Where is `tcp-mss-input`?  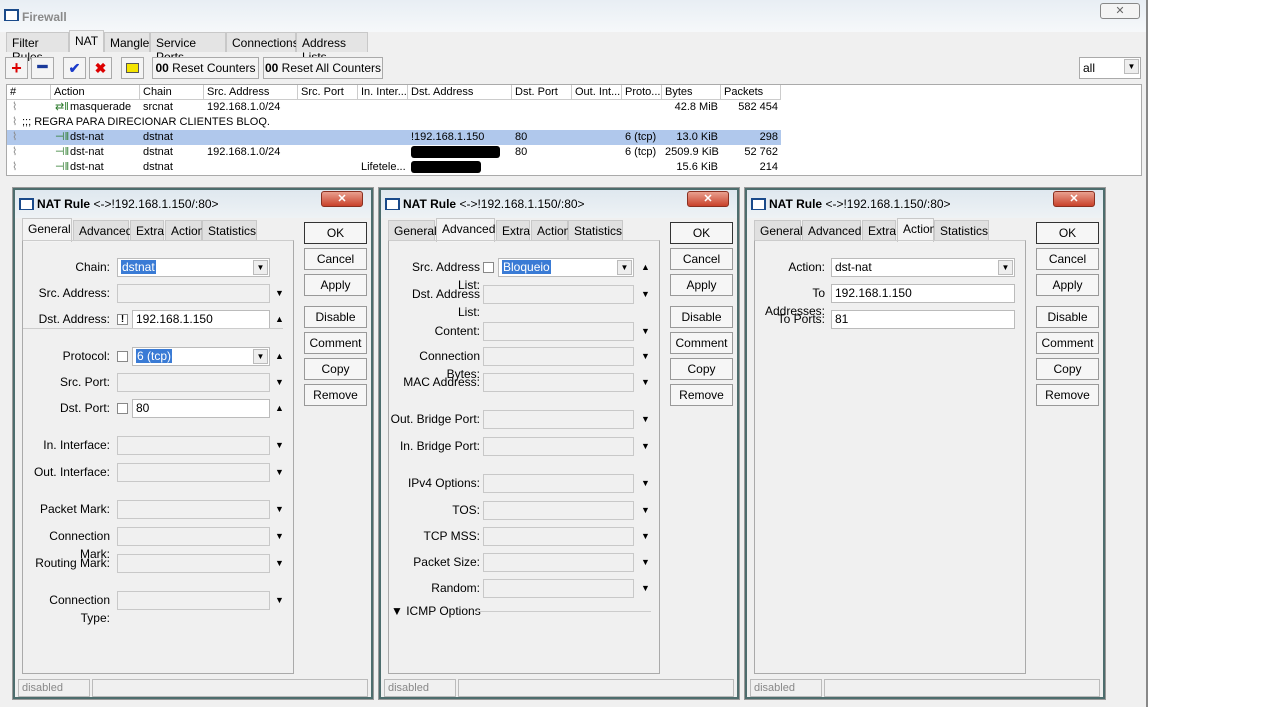 tcp-mss-input is located at coordinates (558, 536).